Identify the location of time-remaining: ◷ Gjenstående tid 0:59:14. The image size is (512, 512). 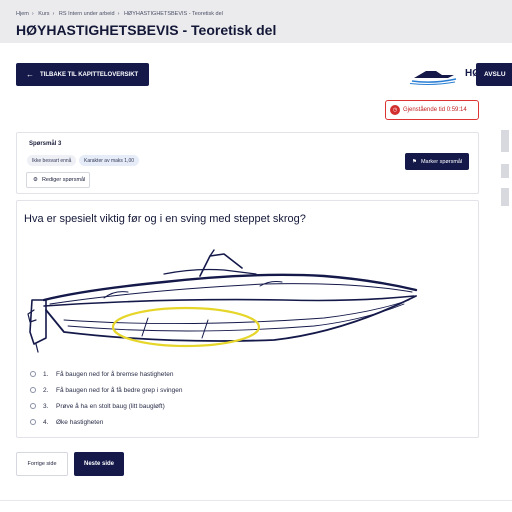
(432, 110).